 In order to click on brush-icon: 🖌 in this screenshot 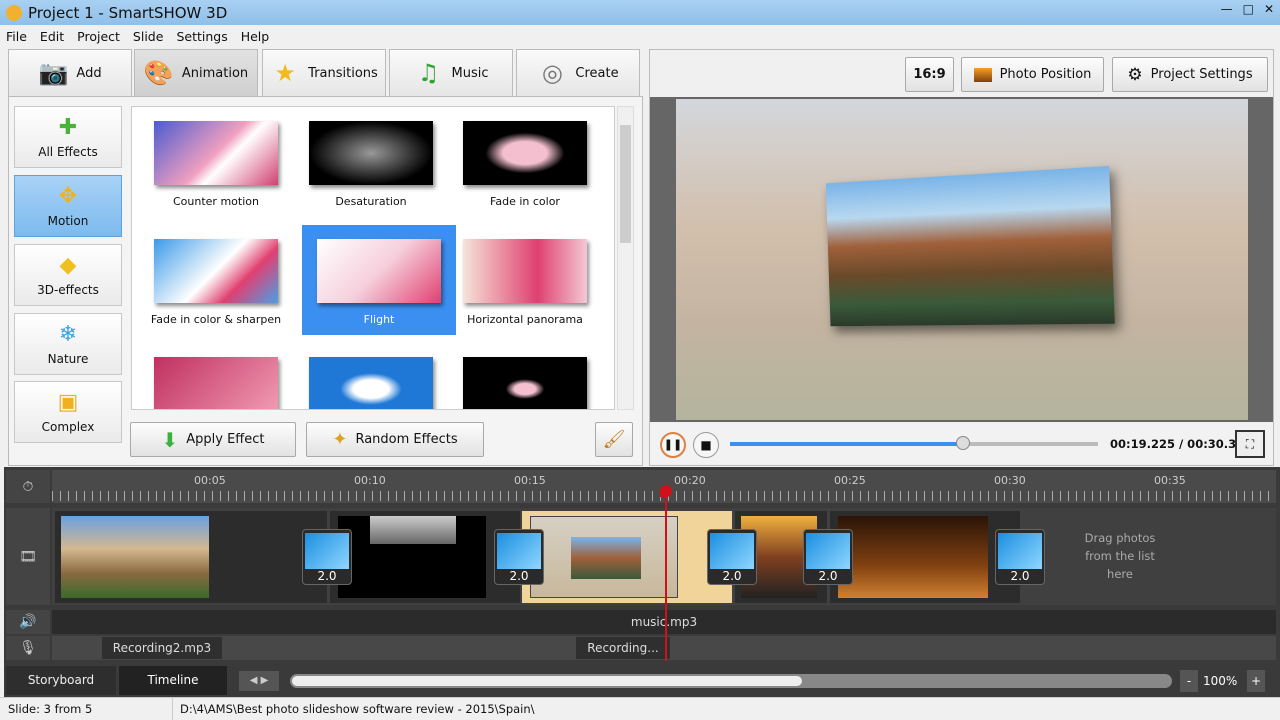, I will do `click(614, 439)`.